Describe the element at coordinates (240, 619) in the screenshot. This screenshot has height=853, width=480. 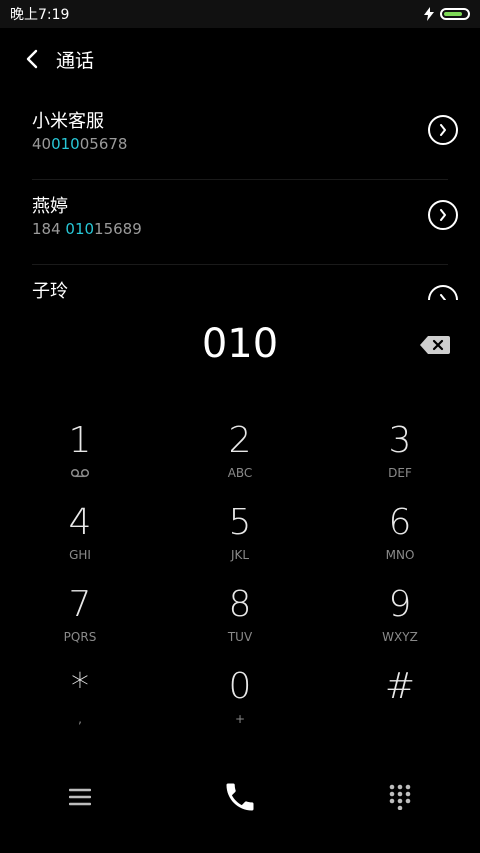
I see `key-8: 8 TUV` at that location.